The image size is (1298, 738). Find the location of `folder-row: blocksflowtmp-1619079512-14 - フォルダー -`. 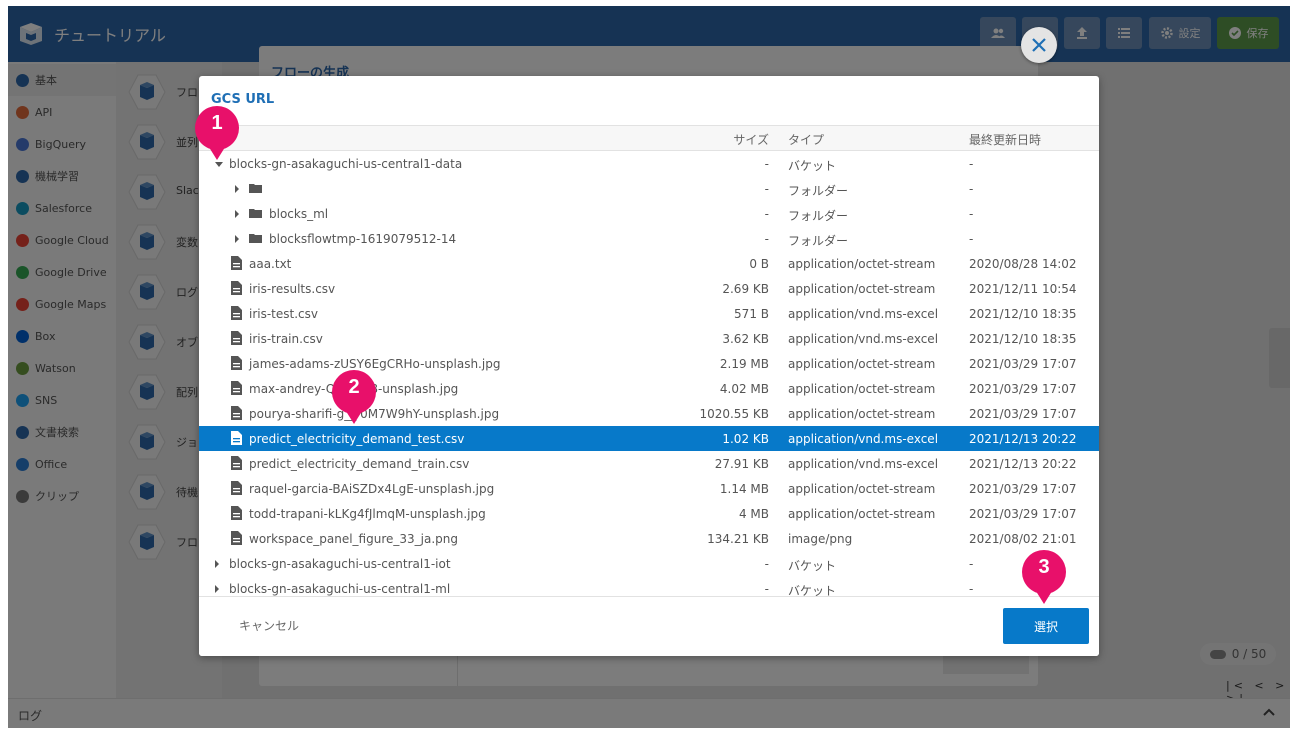

folder-row: blocksflowtmp-1619079512-14 - フォルダー - is located at coordinates (649, 238).